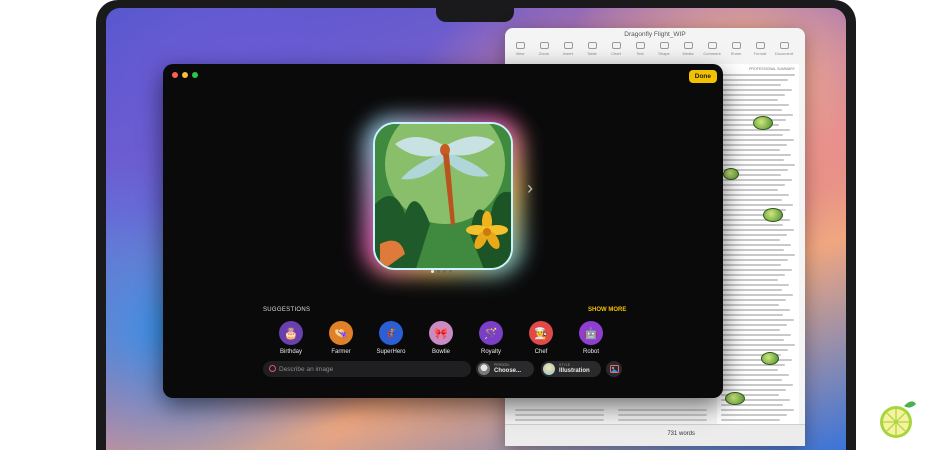  Describe the element at coordinates (549, 369) in the screenshot. I see `style-thumbnail-icon` at that location.